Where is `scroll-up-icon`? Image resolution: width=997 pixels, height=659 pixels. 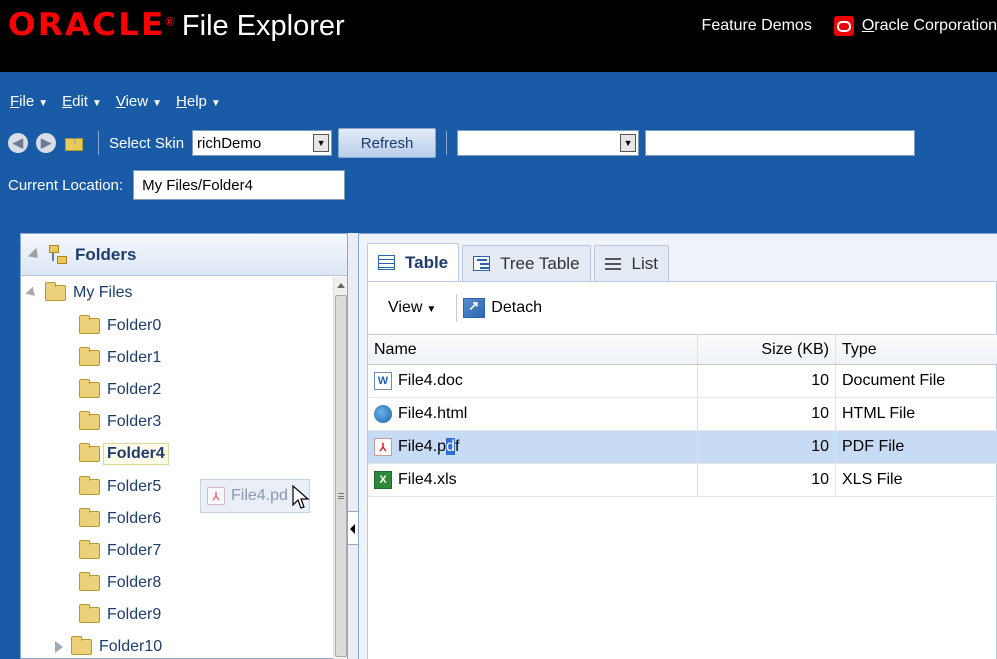 scroll-up-icon is located at coordinates (341, 285).